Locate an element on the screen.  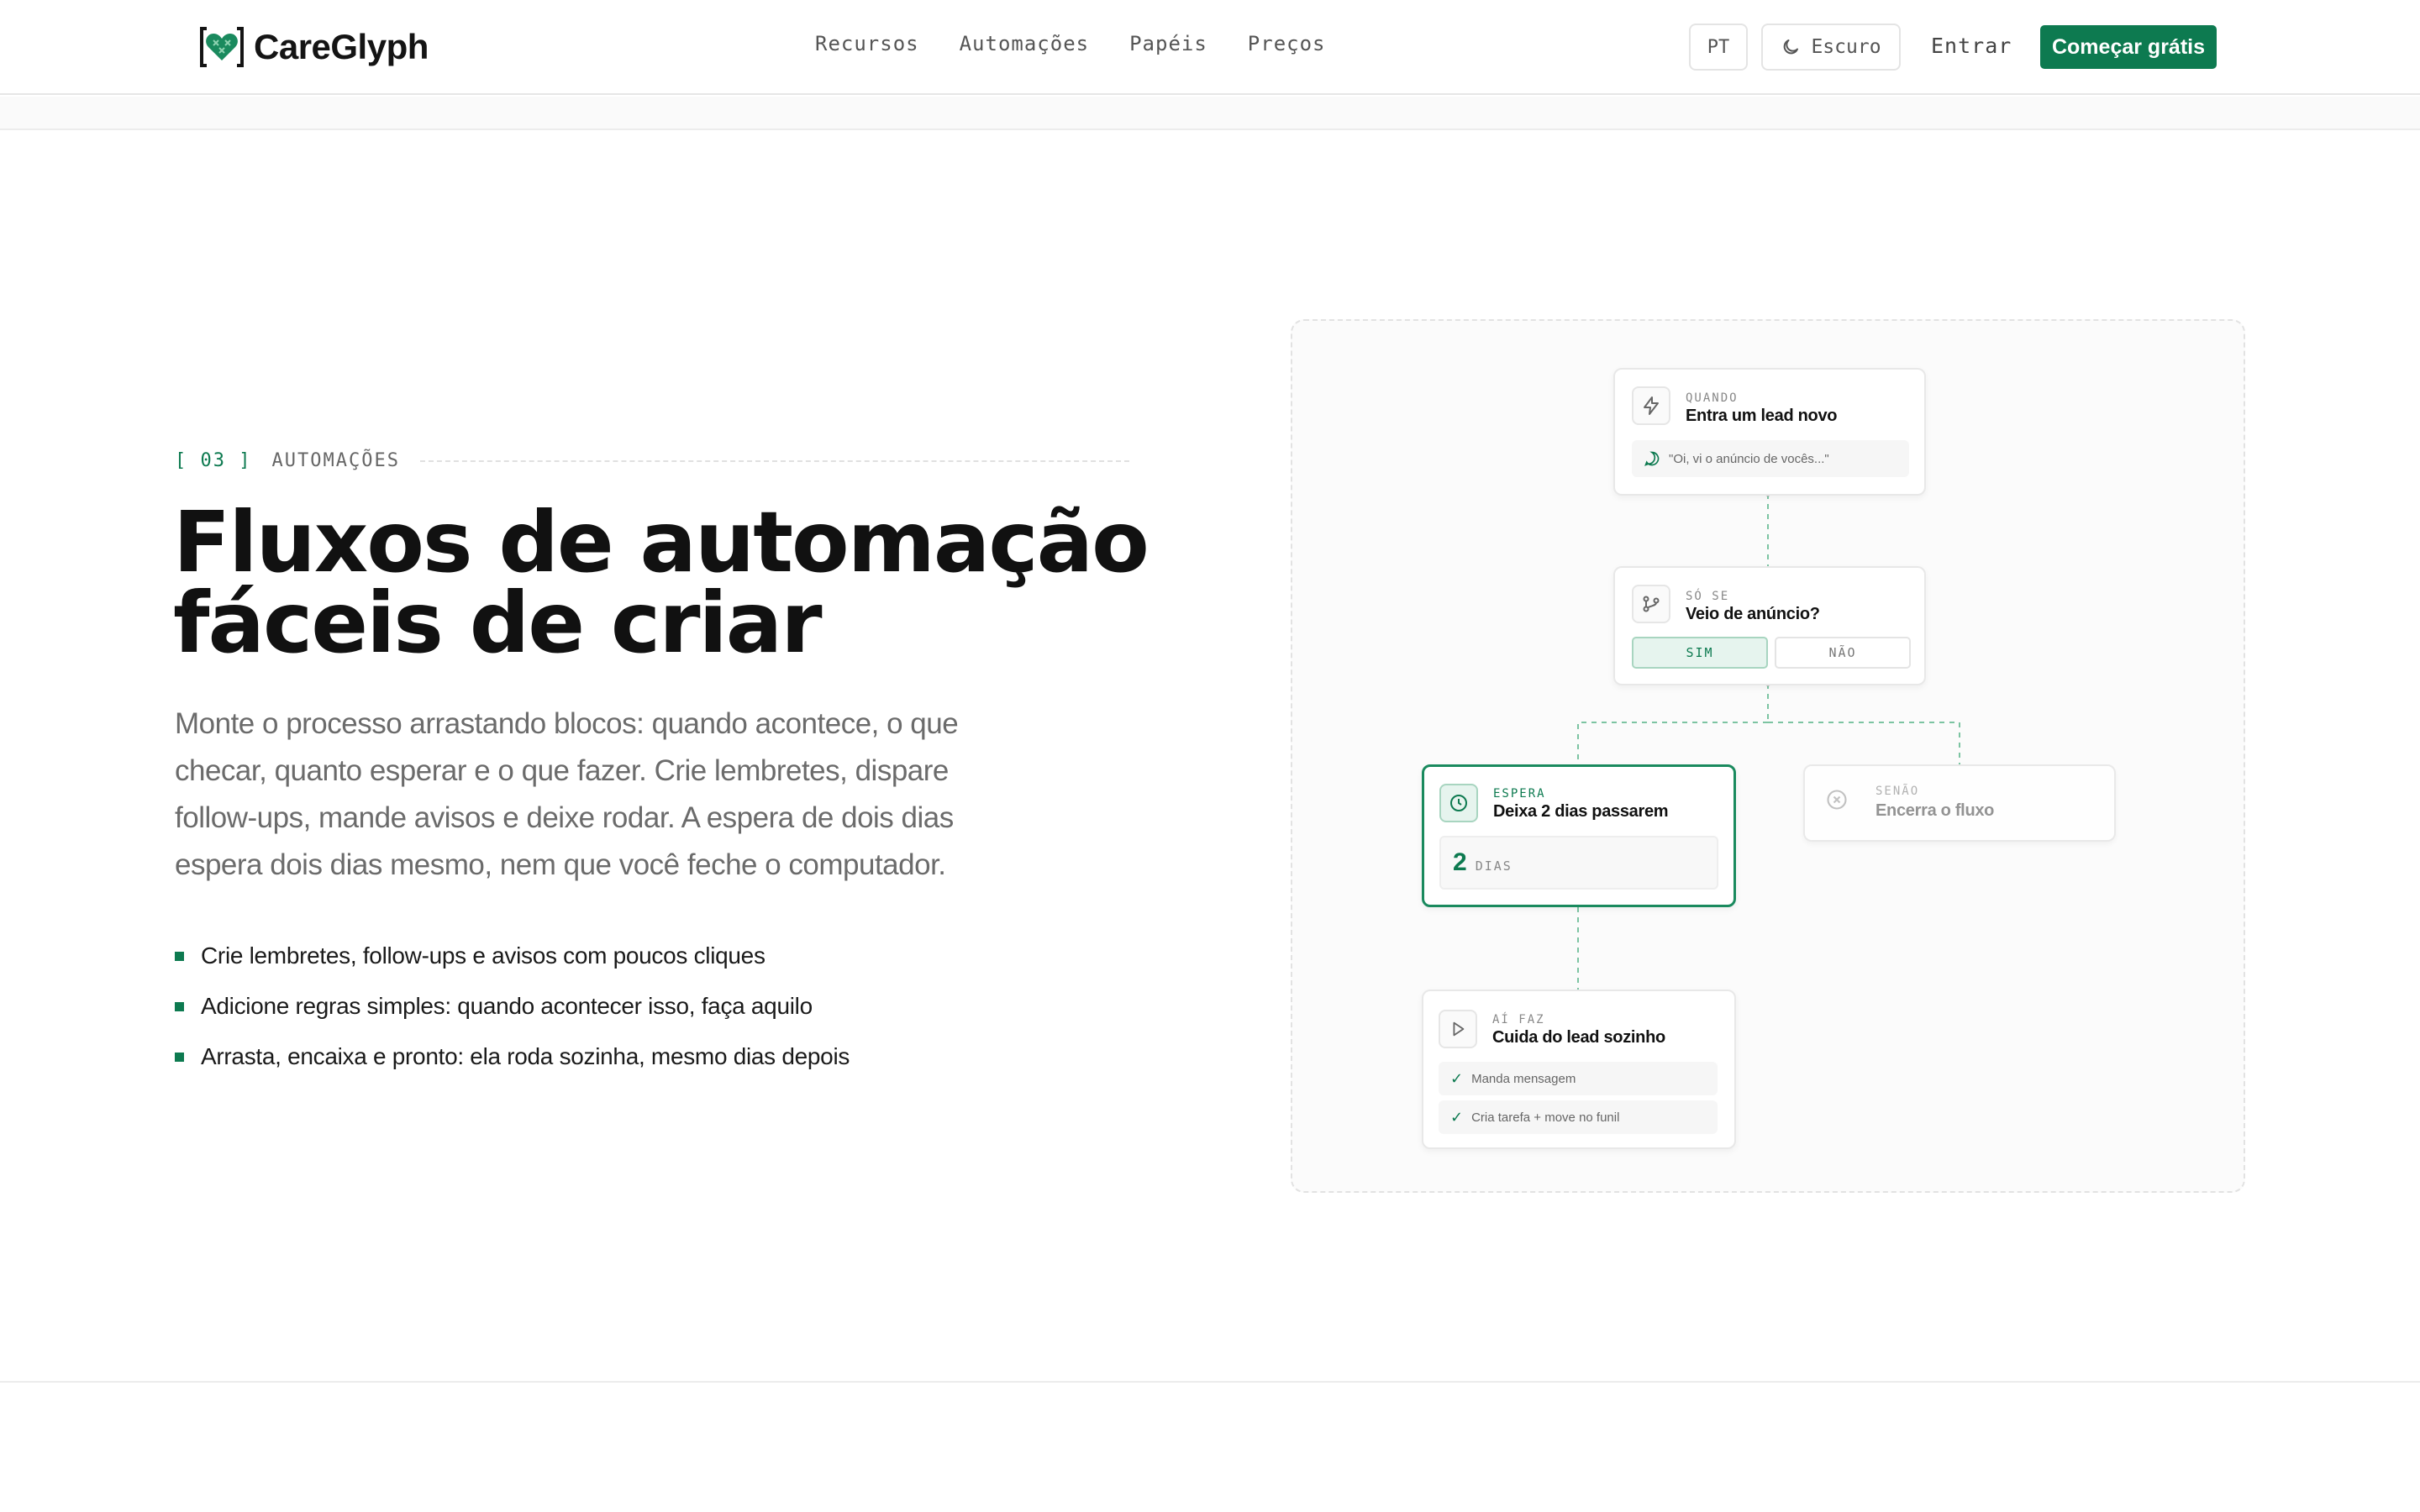
start-free-button: Começar grátis is located at coordinates (2128, 47).